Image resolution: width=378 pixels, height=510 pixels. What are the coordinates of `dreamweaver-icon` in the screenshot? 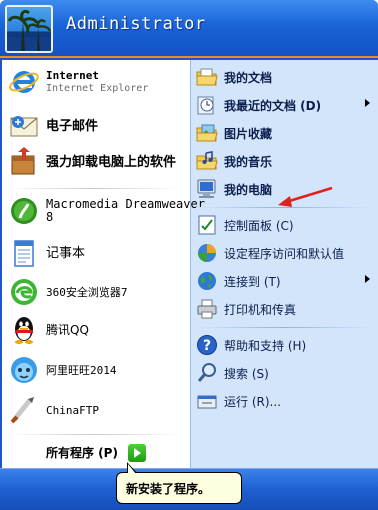 It's located at (24, 211).